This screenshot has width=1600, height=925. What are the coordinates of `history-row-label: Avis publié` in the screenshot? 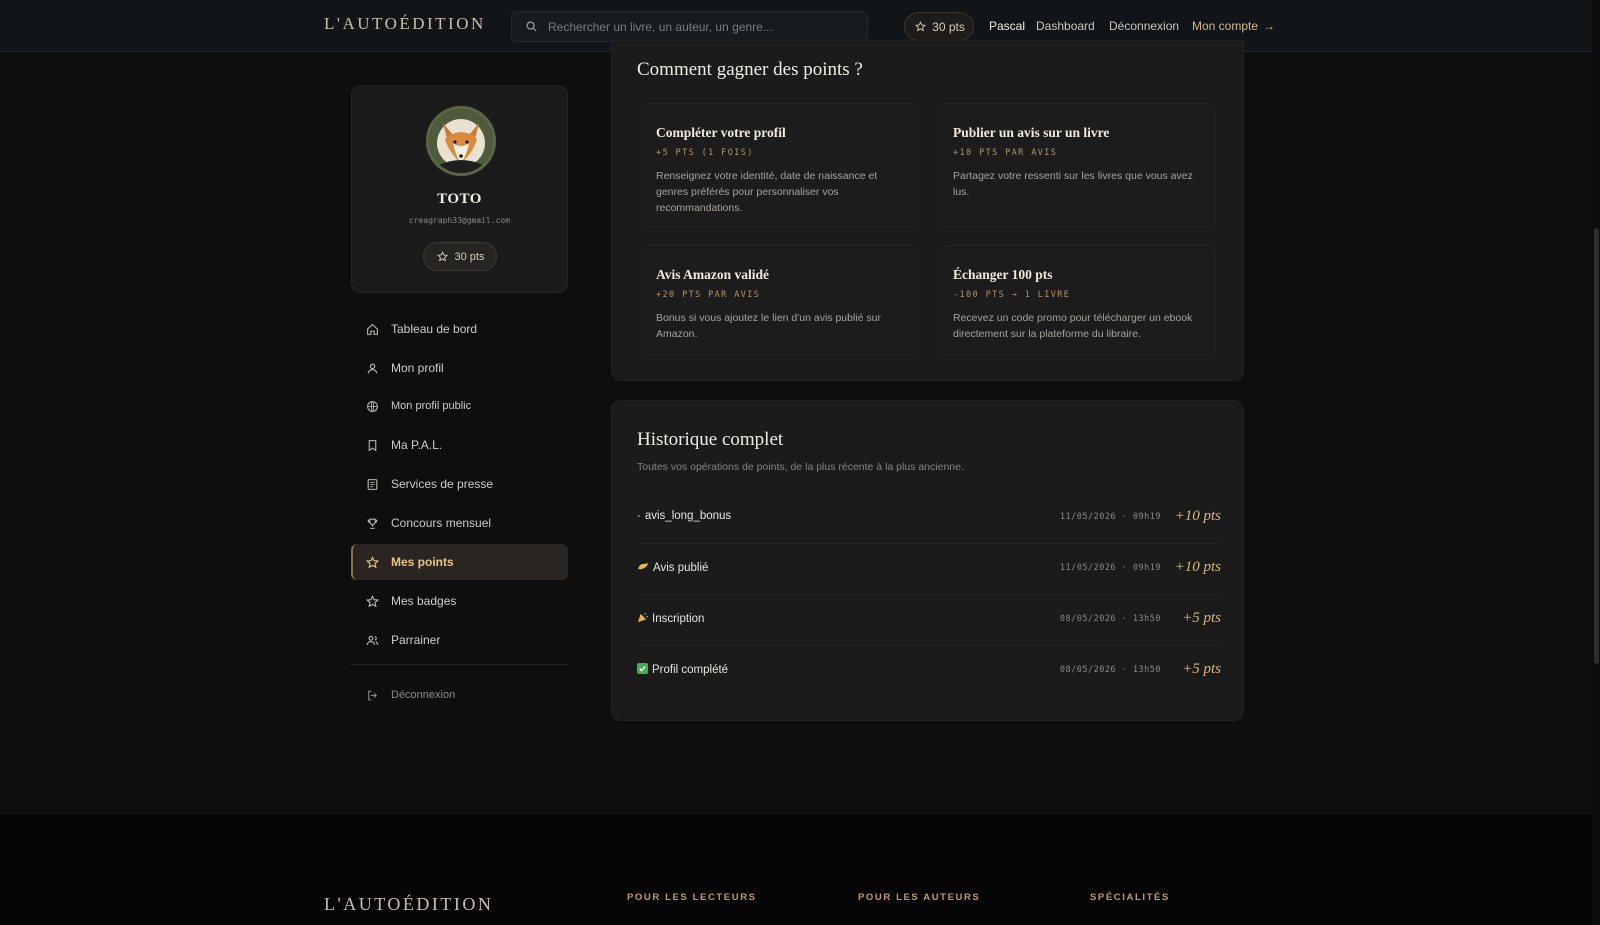 It's located at (672, 567).